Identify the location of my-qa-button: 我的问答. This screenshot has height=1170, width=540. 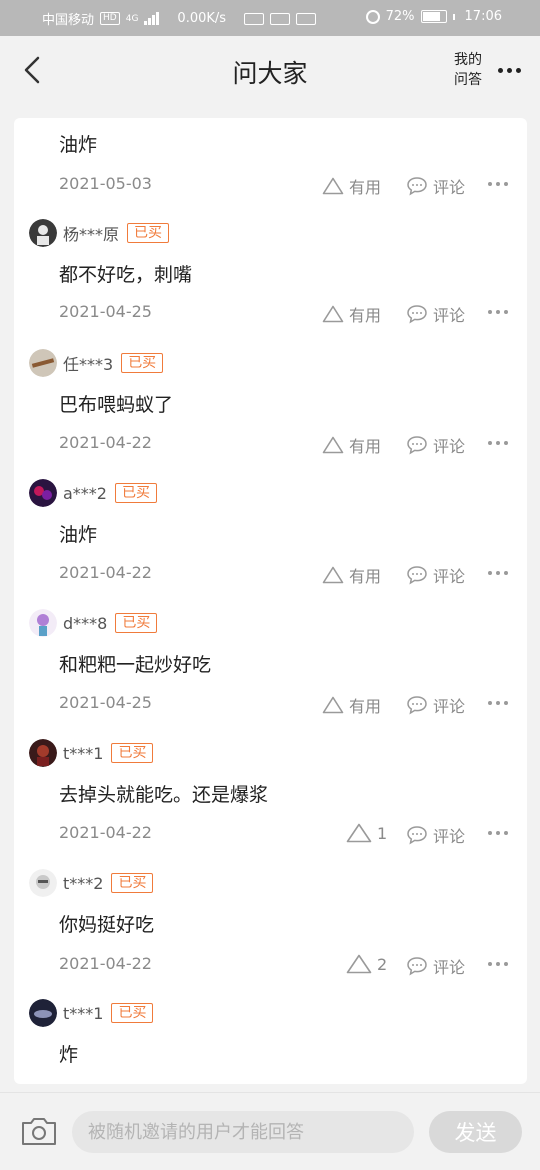
(468, 70).